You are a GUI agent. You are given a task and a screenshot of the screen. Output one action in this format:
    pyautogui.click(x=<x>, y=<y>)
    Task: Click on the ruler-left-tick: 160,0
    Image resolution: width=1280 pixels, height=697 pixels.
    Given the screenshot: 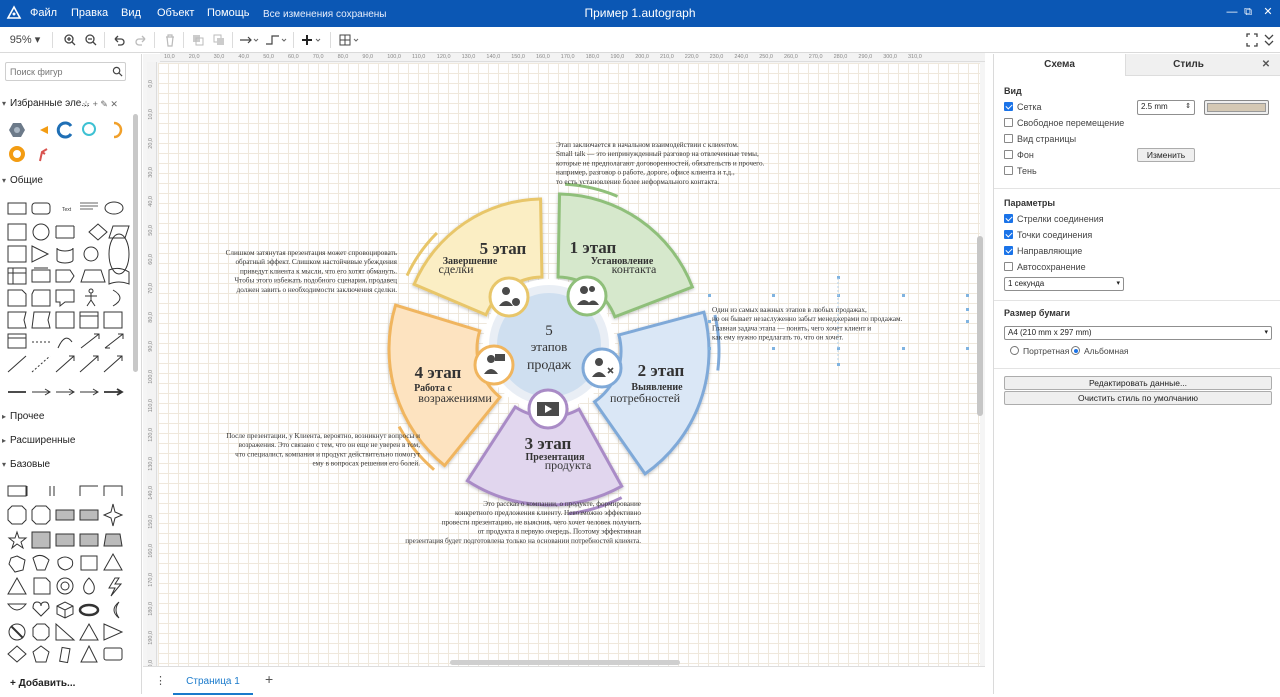 What is the action you would take?
    pyautogui.click(x=151, y=551)
    